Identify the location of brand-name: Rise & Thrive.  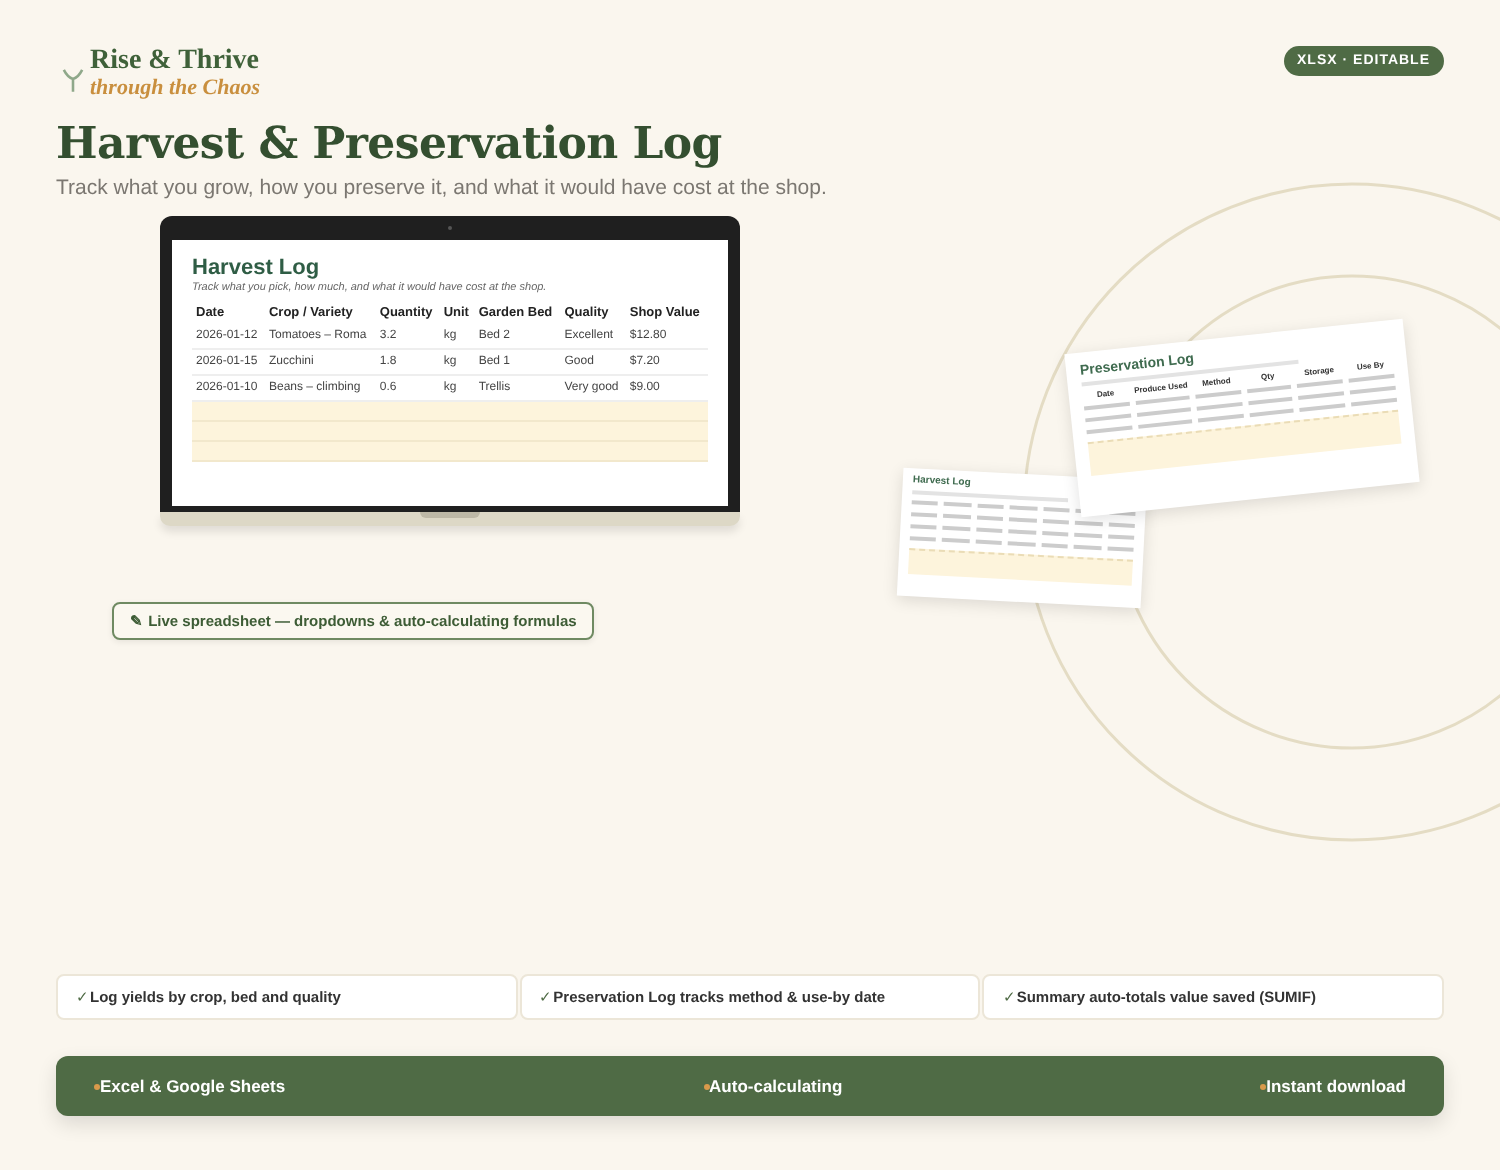
(175, 61).